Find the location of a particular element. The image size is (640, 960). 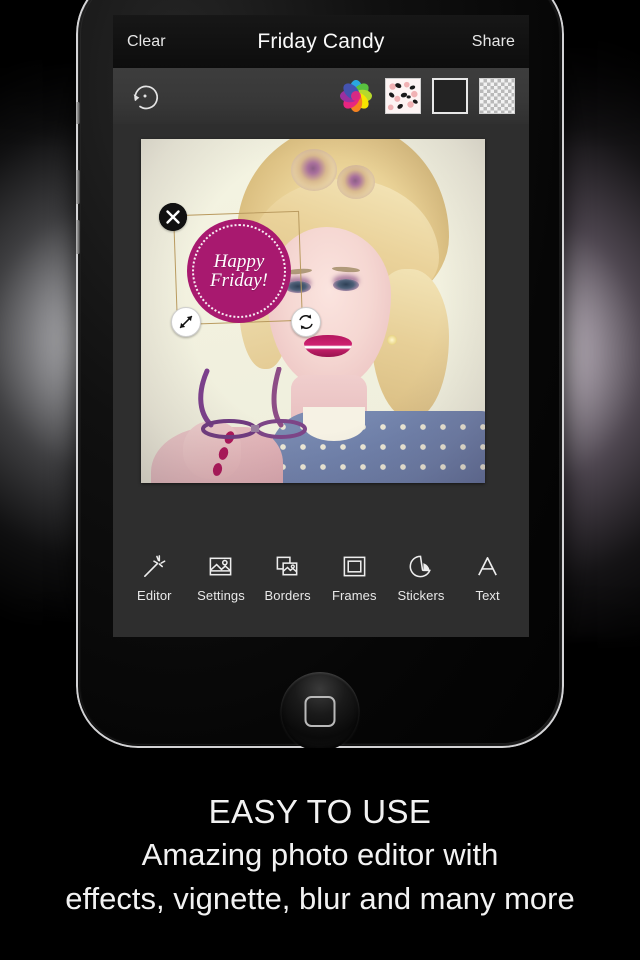

circular-undo-icon is located at coordinates (145, 96).